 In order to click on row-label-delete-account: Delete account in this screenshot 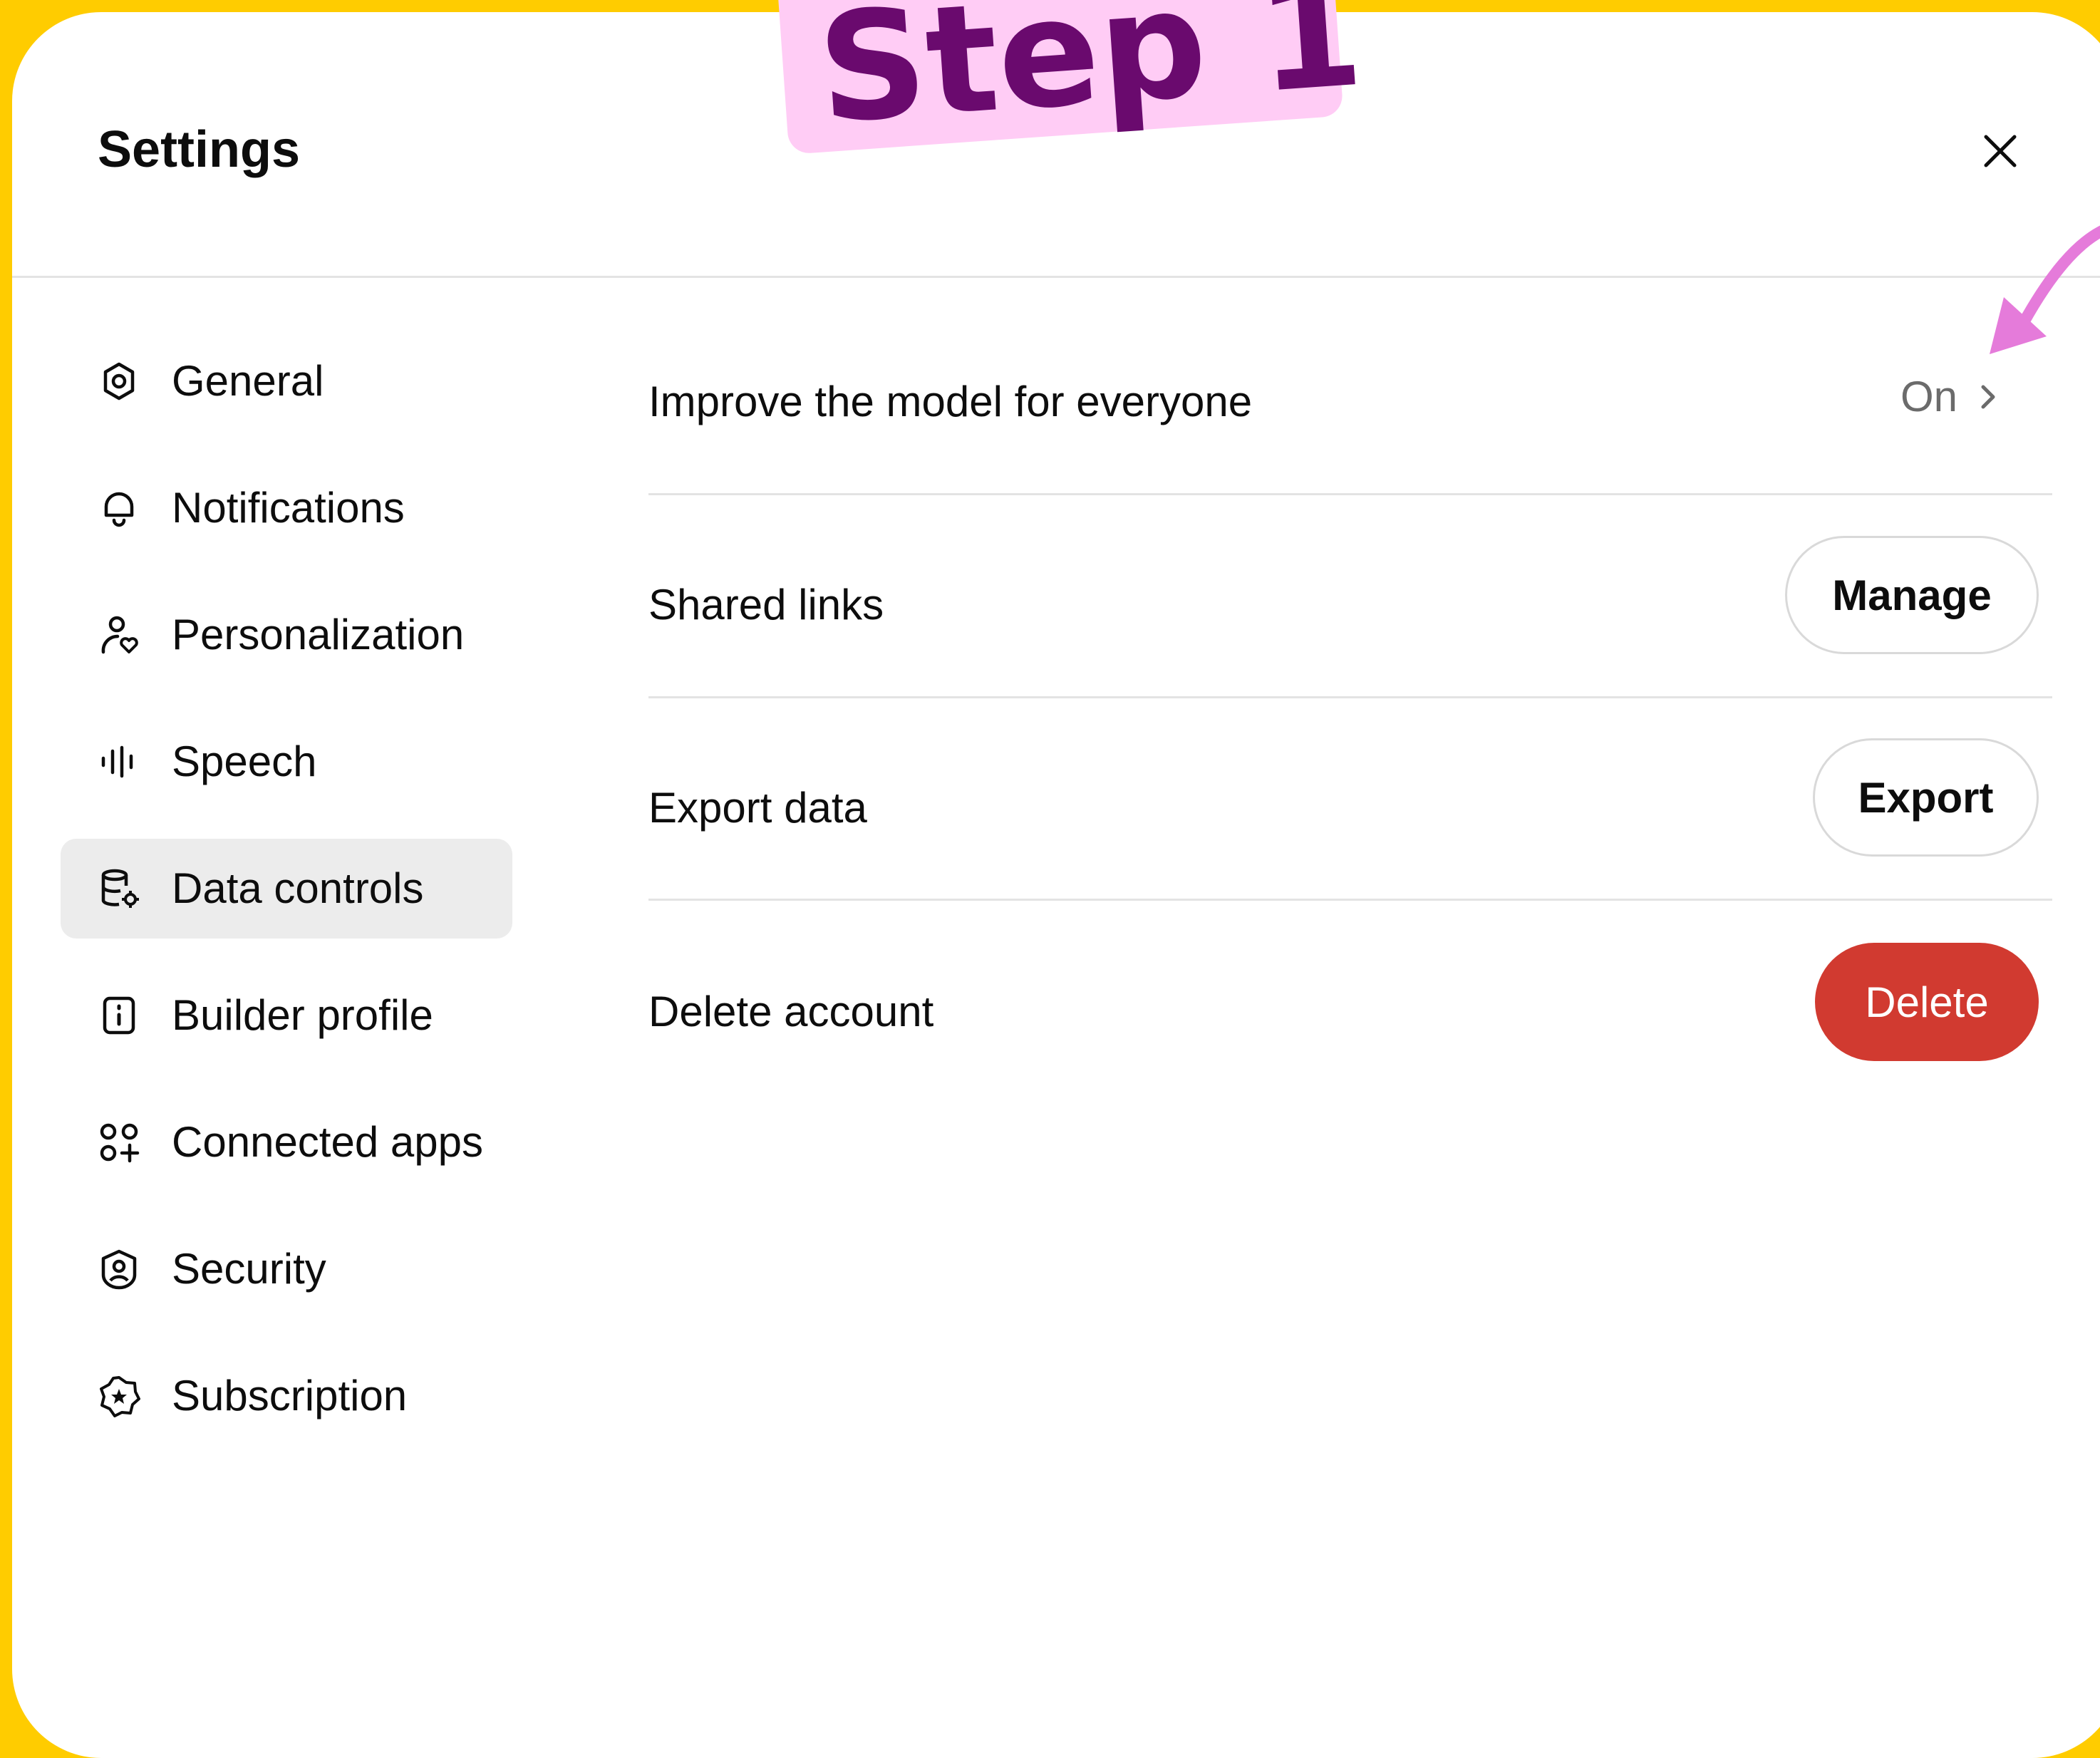, I will do `click(791, 1011)`.